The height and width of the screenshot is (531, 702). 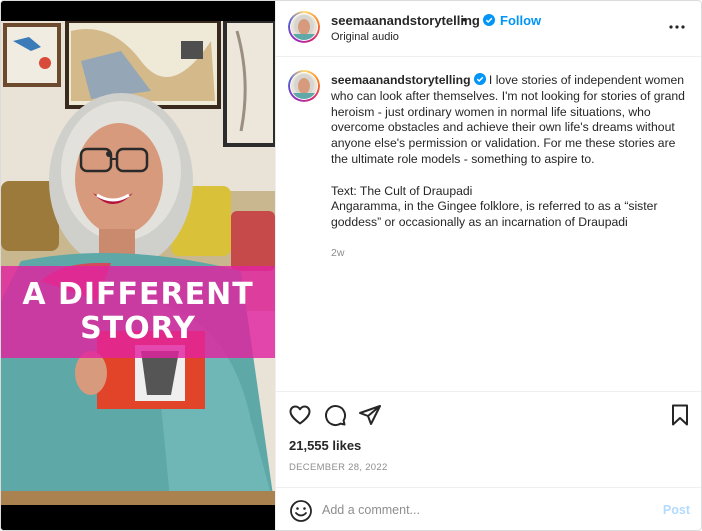 I want to click on heart-icon, so click(x=300, y=415).